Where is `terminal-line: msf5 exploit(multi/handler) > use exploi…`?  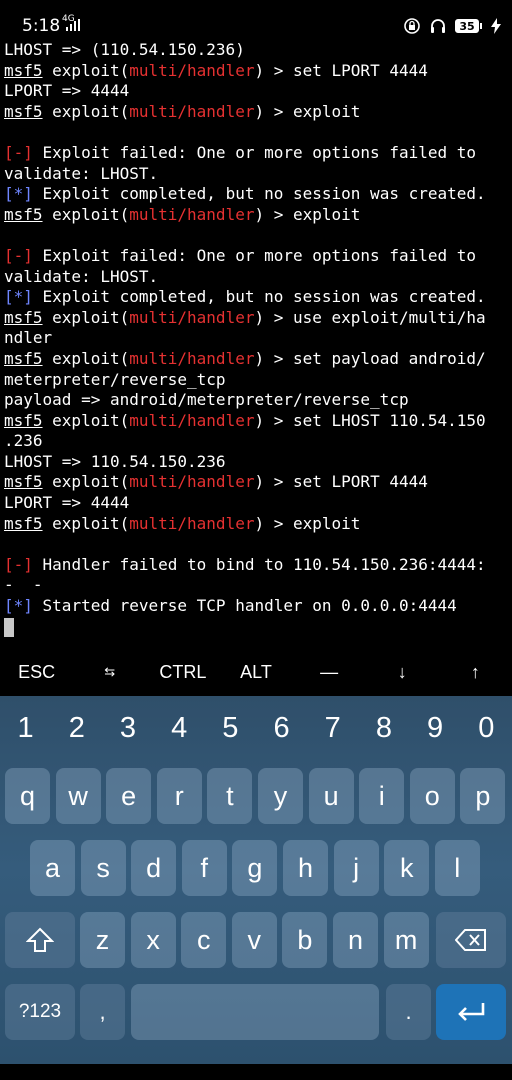
terminal-line: msf5 exploit(multi/handler) > use exploi… is located at coordinates (258, 318).